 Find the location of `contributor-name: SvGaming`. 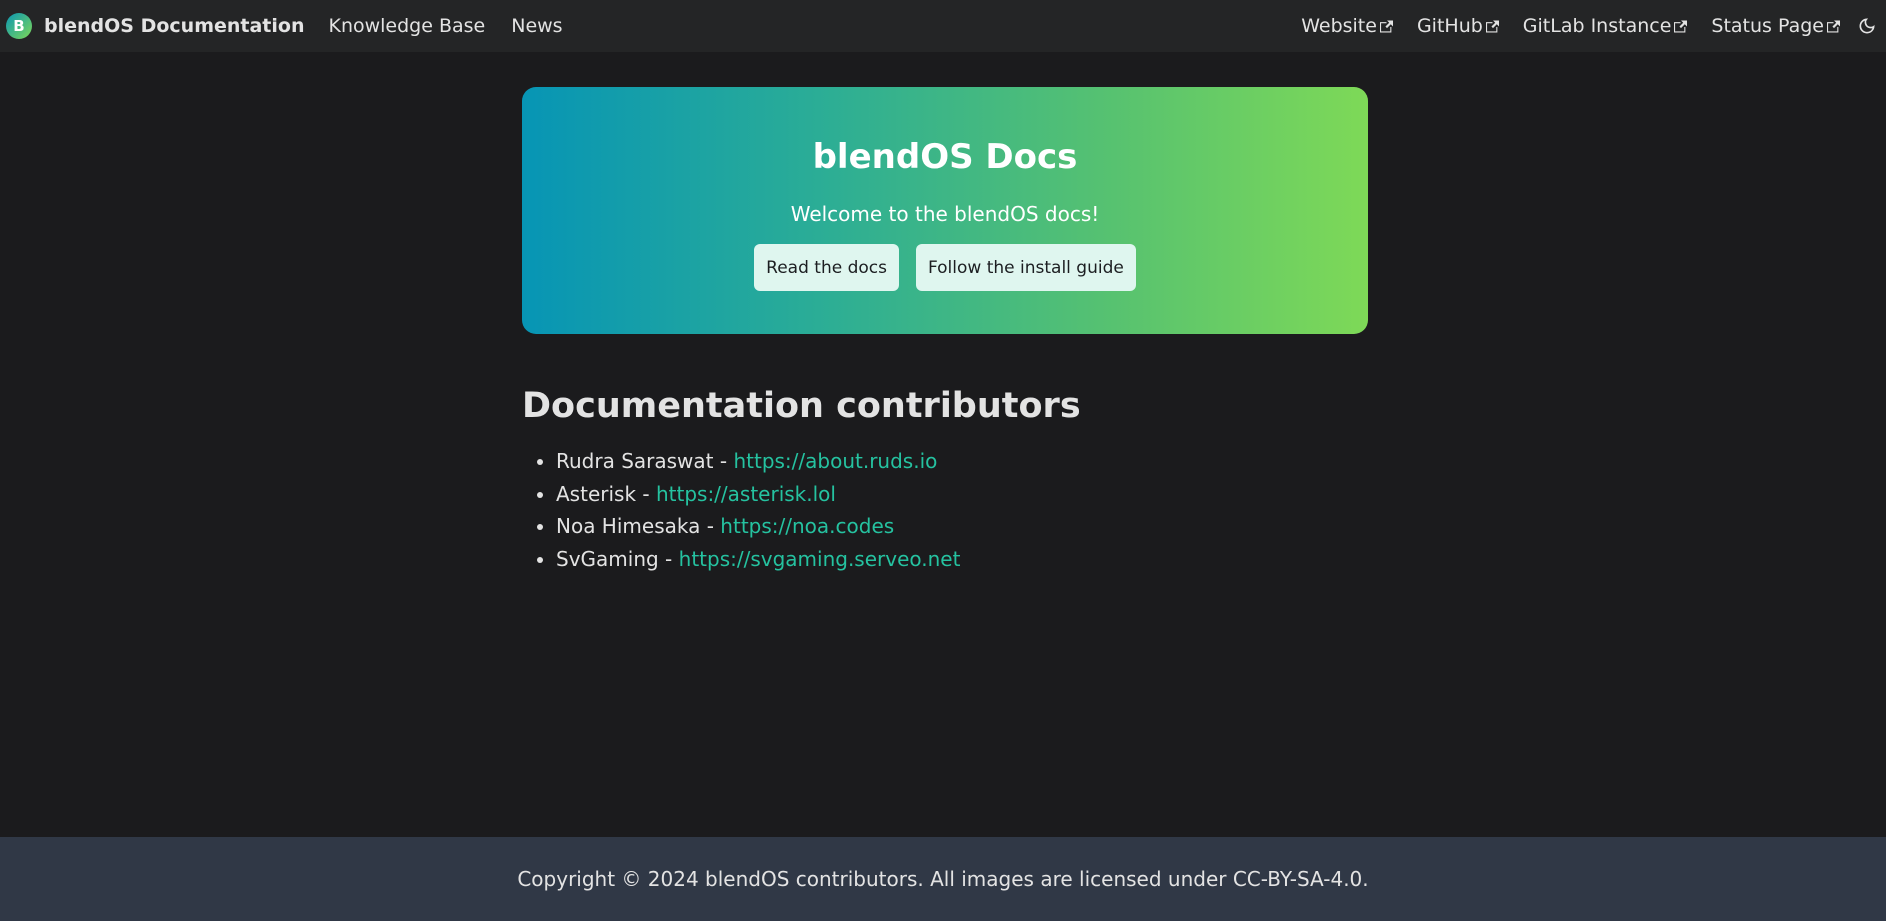

contributor-name: SvGaming is located at coordinates (607, 558).